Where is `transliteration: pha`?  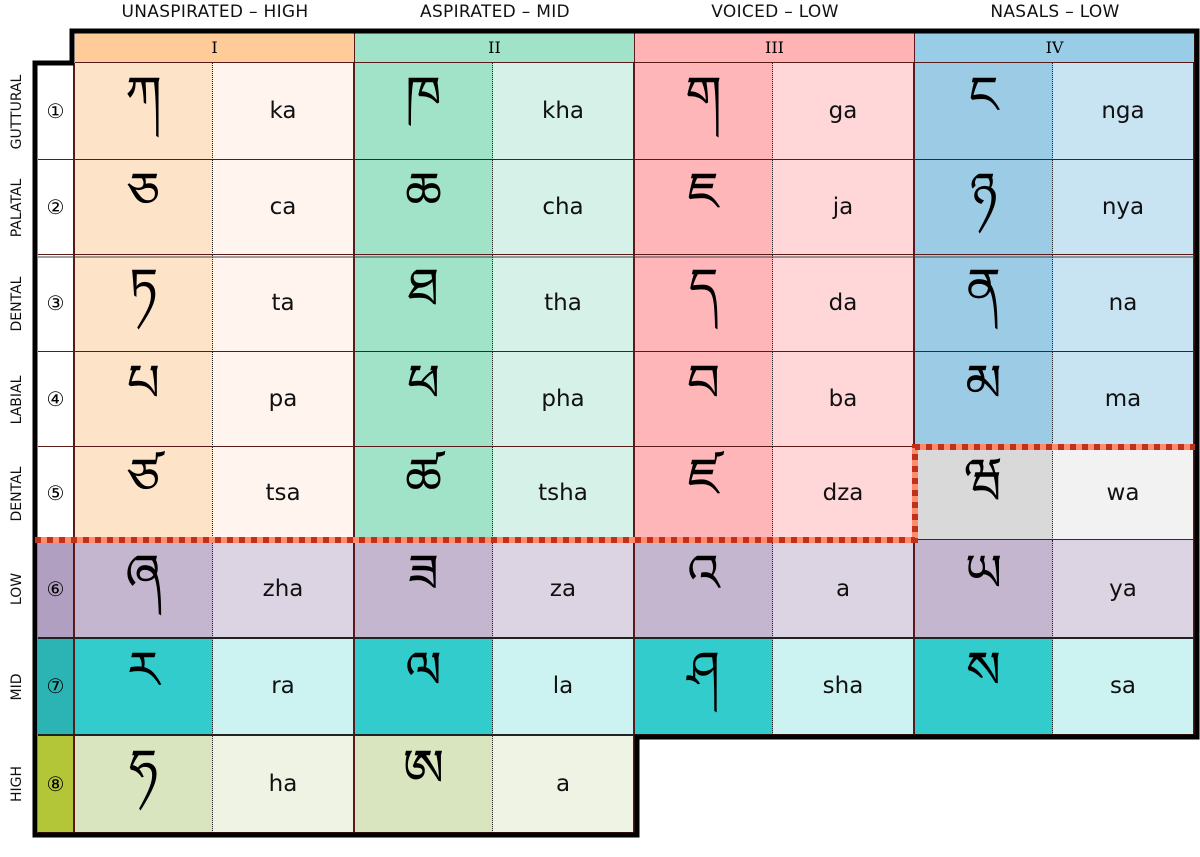
transliteration: pha is located at coordinates (564, 399).